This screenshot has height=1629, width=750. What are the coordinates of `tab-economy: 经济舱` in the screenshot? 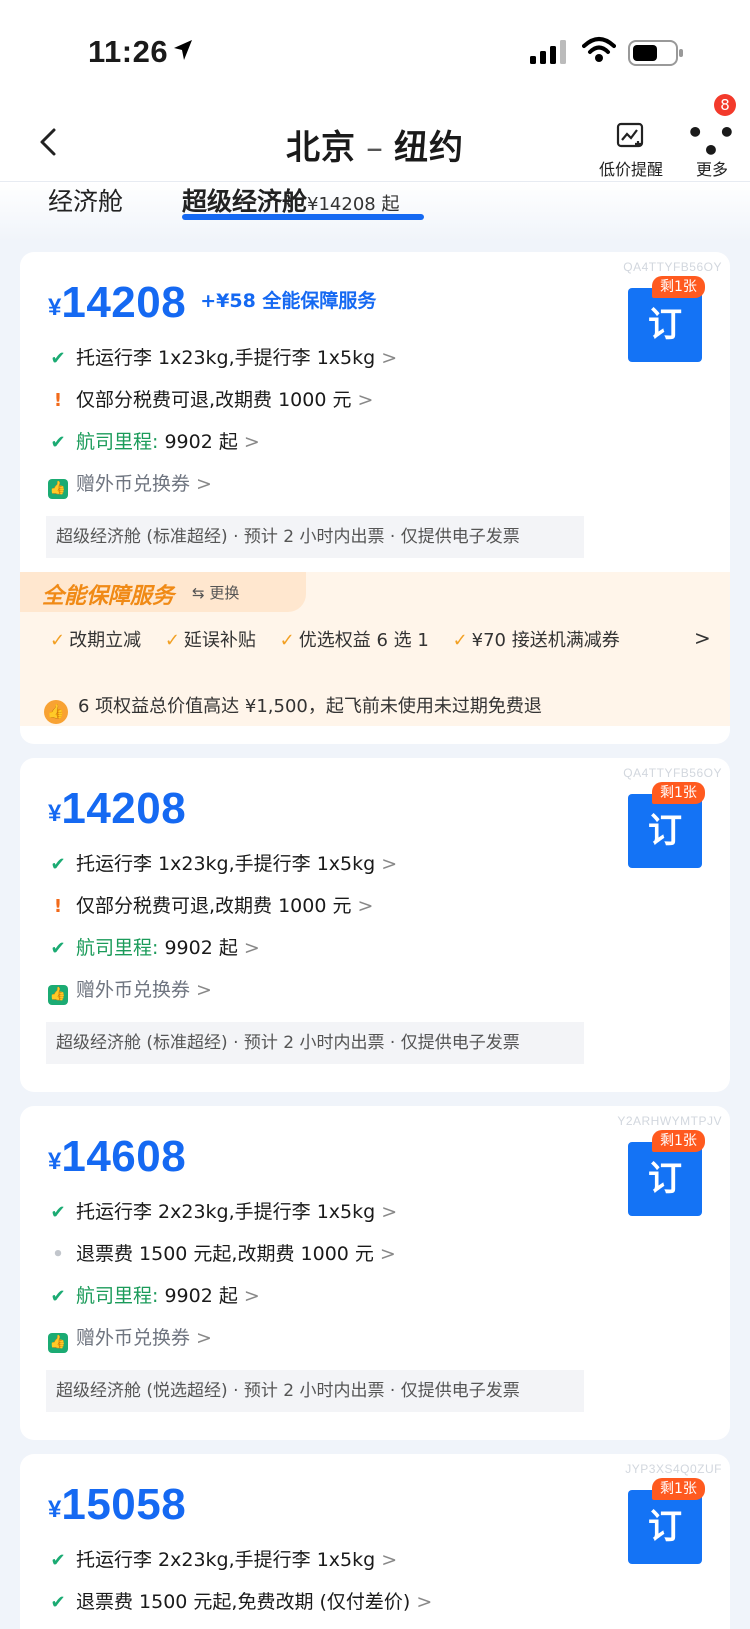 It's located at (85, 200).